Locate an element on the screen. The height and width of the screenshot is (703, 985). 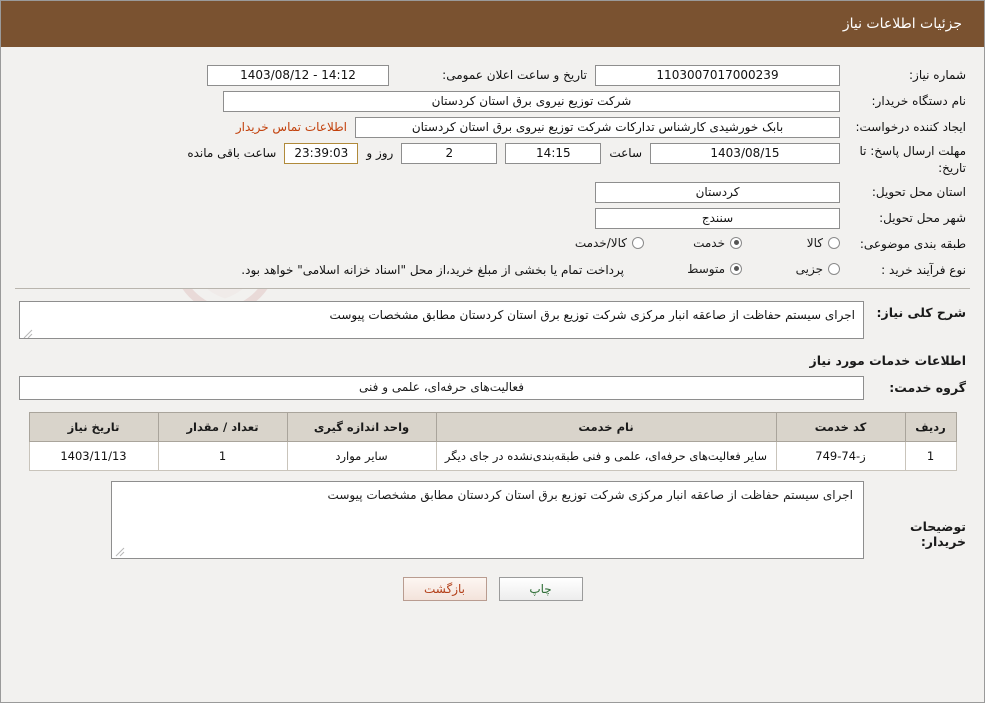
process-type-label: نوع فرآیند خرید : is located at coordinates (923, 269).